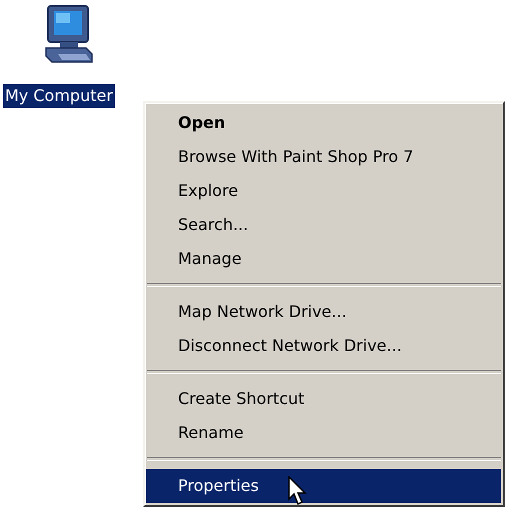 Image resolution: width=505 pixels, height=508 pixels. What do you see at coordinates (323, 433) in the screenshot?
I see `menu-item: Rename` at bounding box center [323, 433].